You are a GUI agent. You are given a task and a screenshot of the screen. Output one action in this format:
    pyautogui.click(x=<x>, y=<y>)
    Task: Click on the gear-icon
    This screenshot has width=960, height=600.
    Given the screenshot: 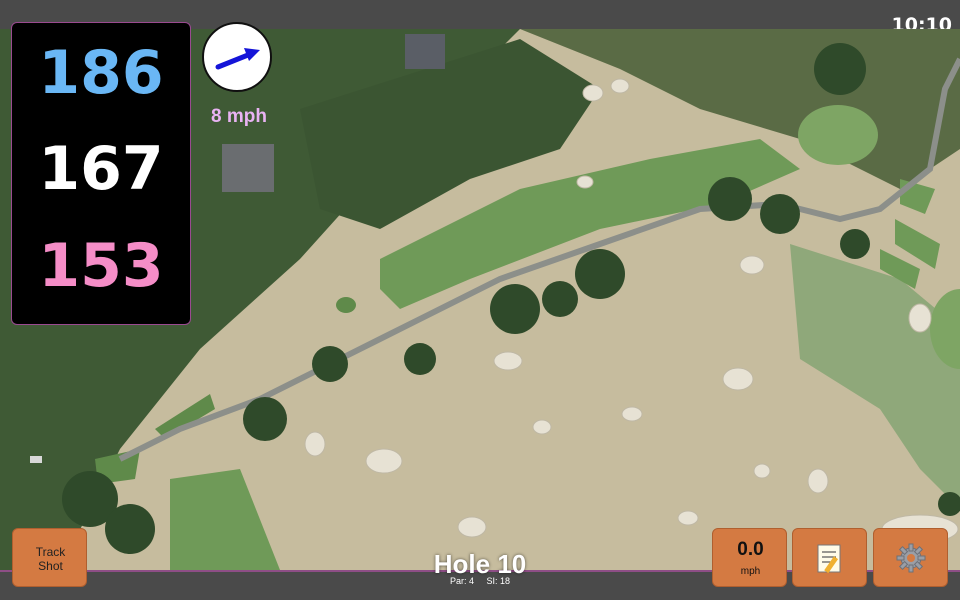 What is the action you would take?
    pyautogui.click(x=911, y=558)
    